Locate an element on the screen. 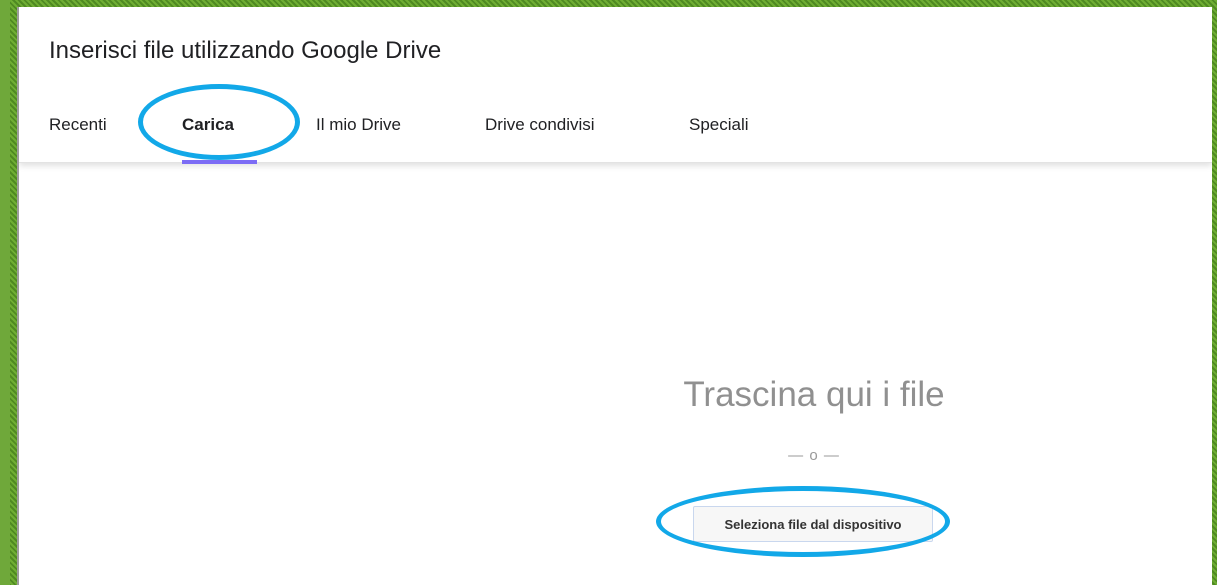 This screenshot has height=585, width=1217. drop-zone-text: Trascina qui i file is located at coordinates (814, 394).